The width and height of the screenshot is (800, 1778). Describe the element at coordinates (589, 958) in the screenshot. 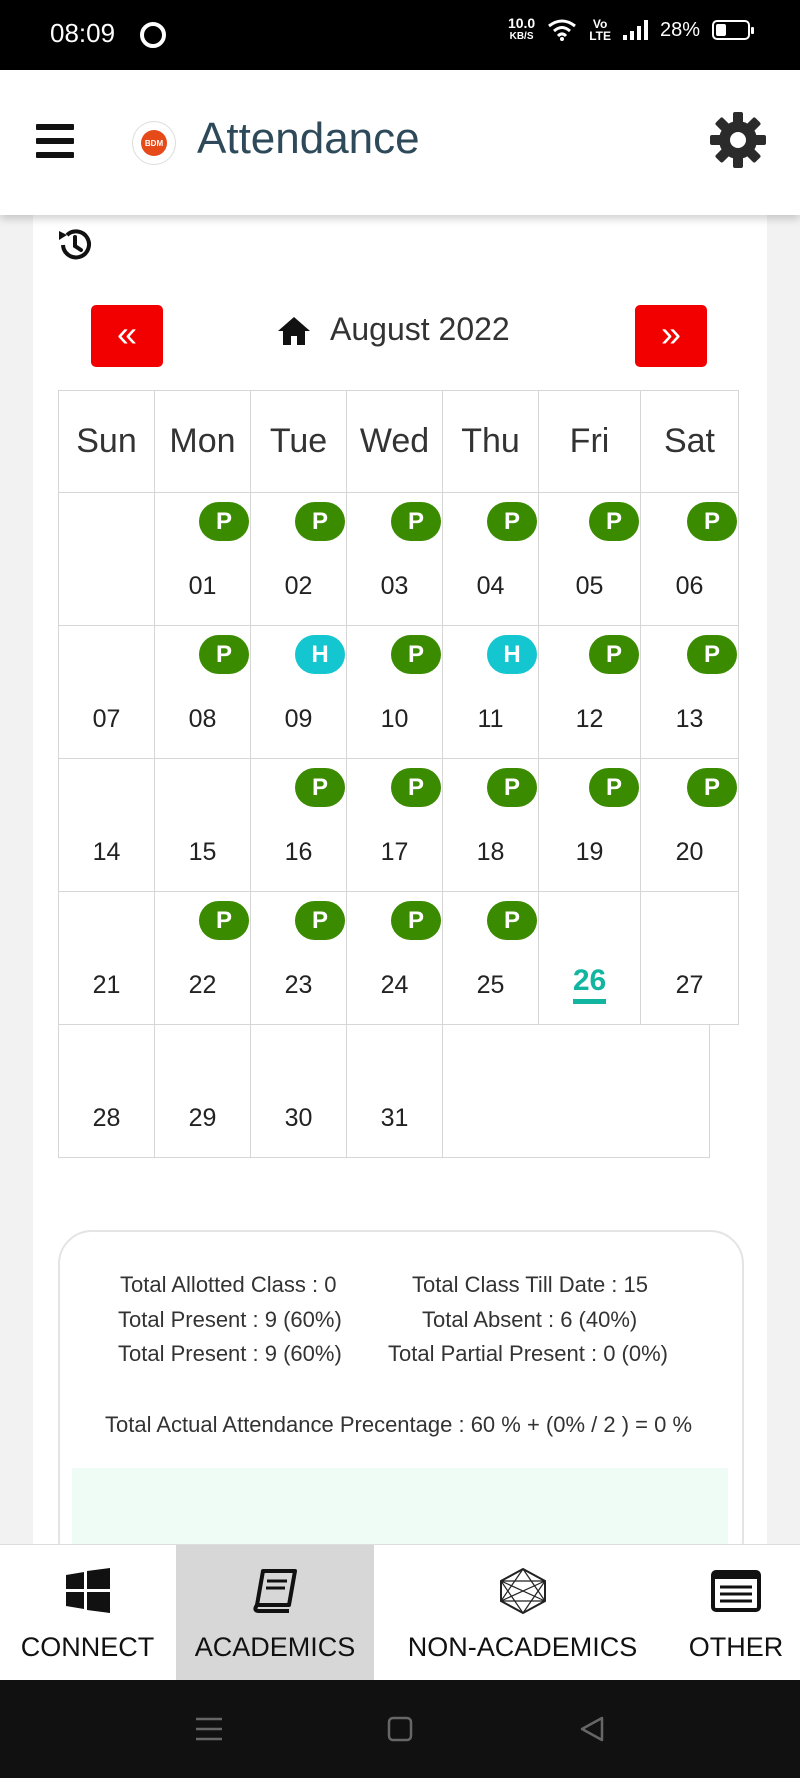

I see `day-cell-26: 26` at that location.